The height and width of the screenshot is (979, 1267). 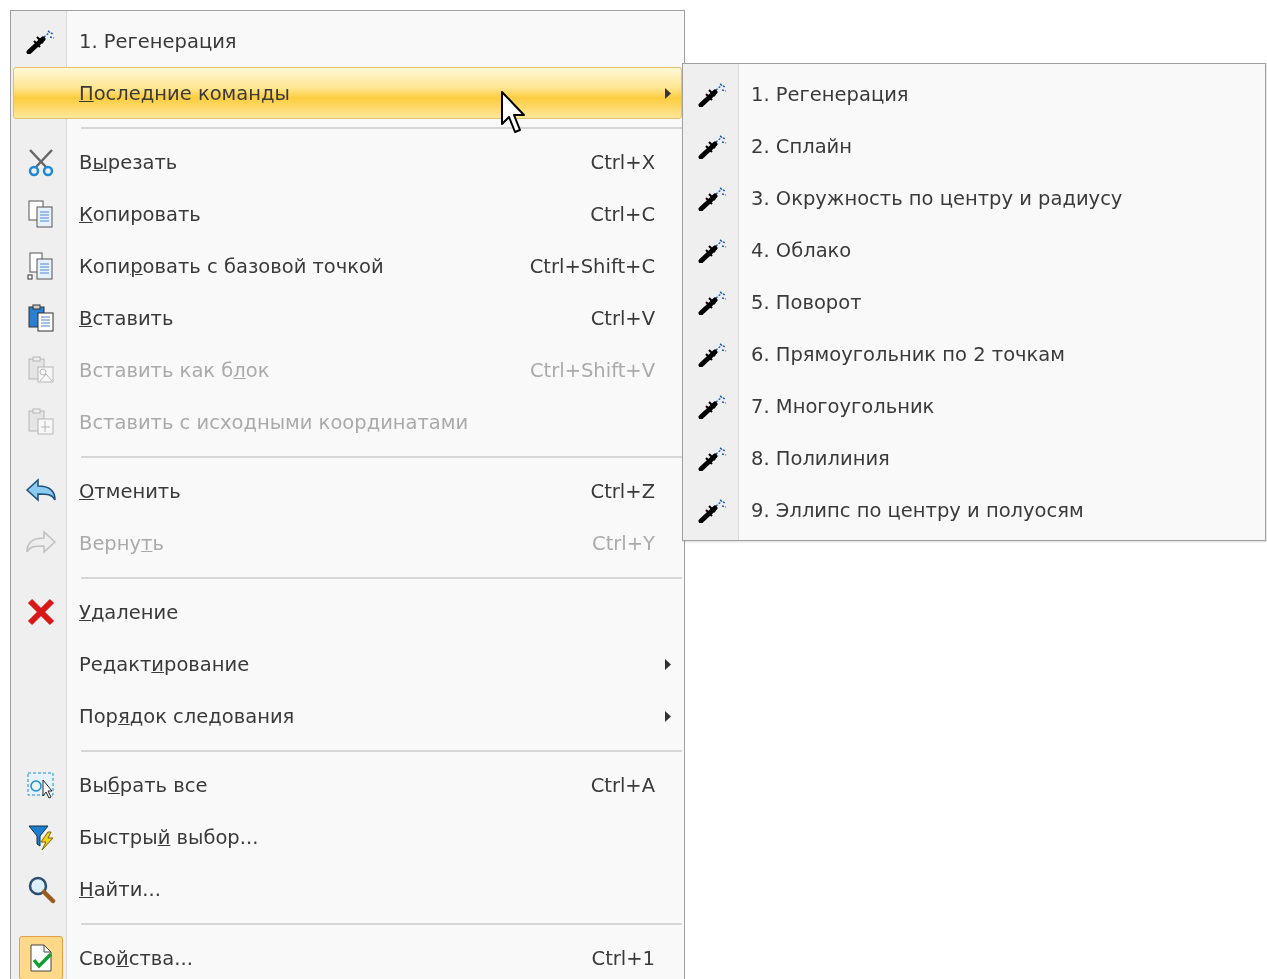 I want to click on menu-item-label: Копировать с базовой точкой, so click(x=231, y=266).